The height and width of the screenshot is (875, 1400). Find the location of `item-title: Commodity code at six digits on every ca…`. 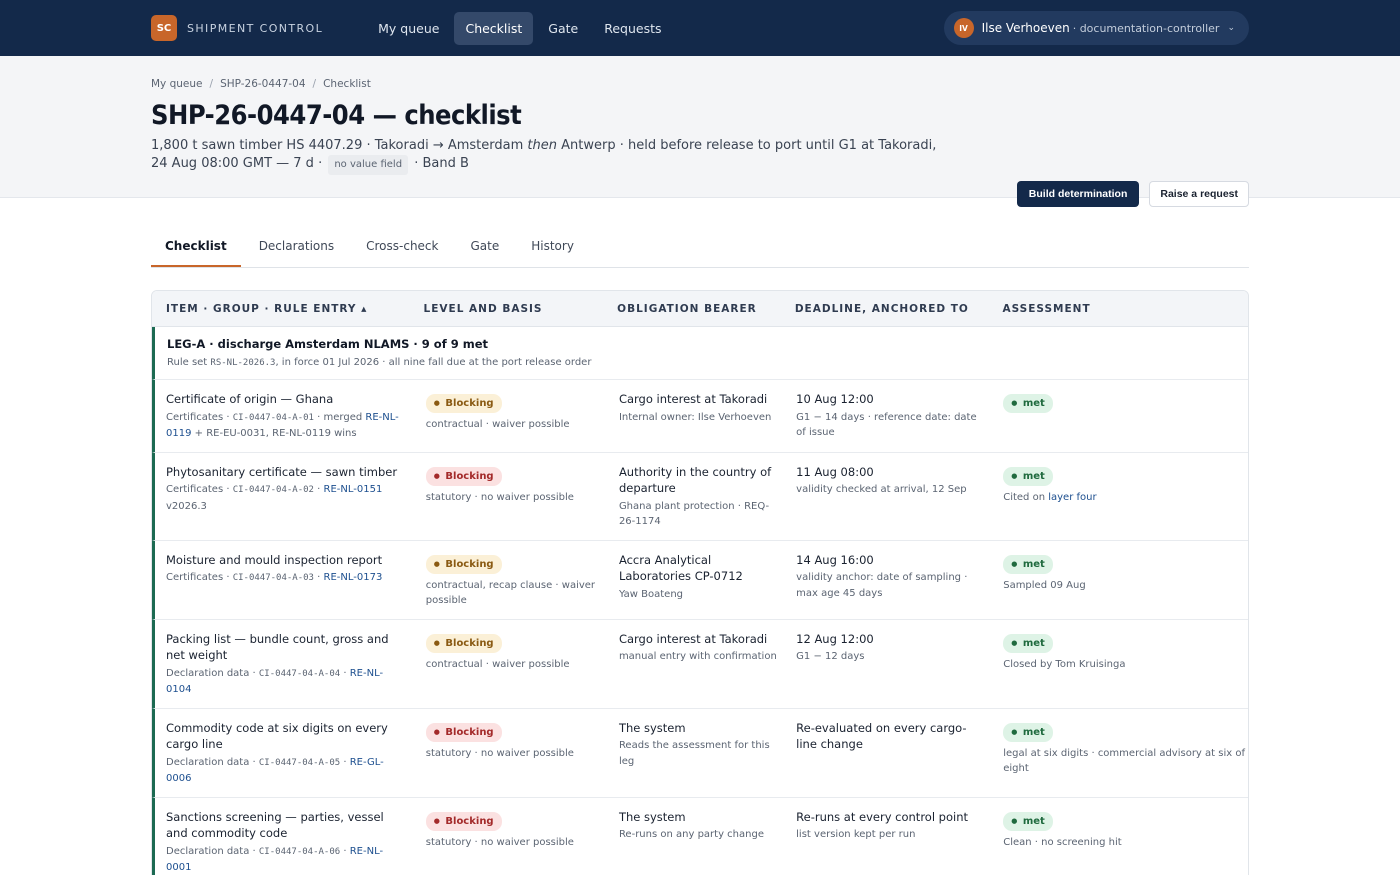

item-title: Commodity code at six digits on every ca… is located at coordinates (277, 736).